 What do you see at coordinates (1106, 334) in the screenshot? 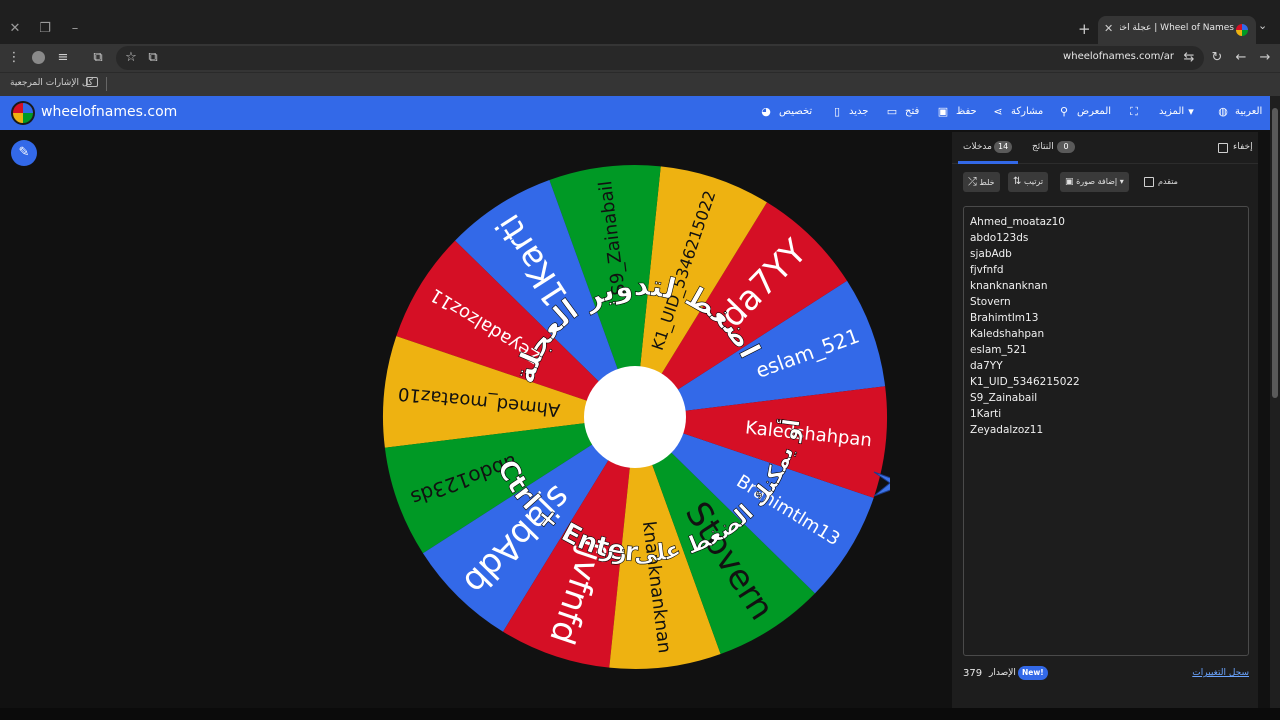
I see `entry-line: Kaledshahpan` at bounding box center [1106, 334].